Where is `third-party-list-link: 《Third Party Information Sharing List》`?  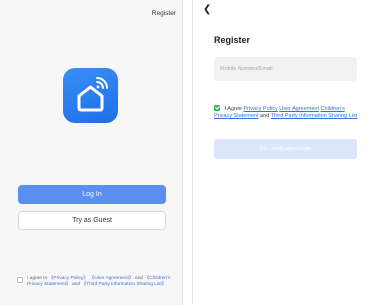
third-party-list-link: 《Third Party Information Sharing List》 is located at coordinates (123, 284).